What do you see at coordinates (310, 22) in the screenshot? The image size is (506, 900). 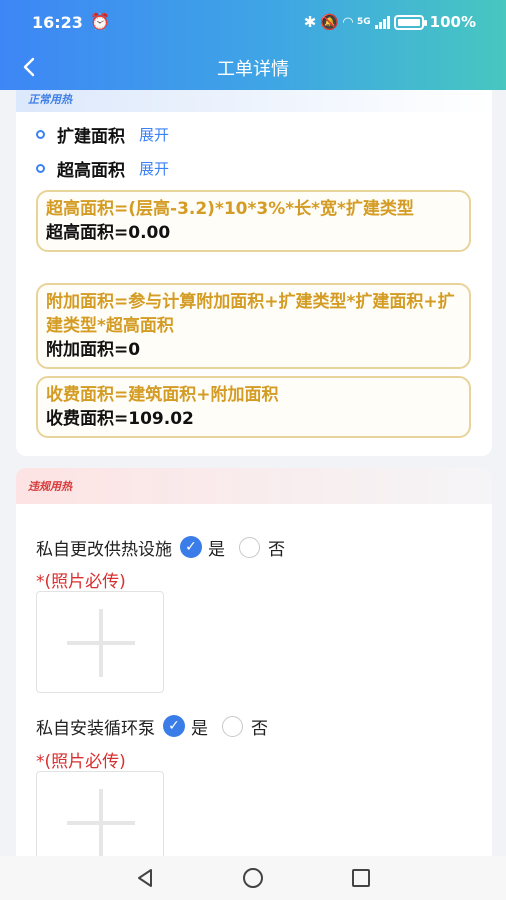 I see `bluetooth-icon: ✱` at bounding box center [310, 22].